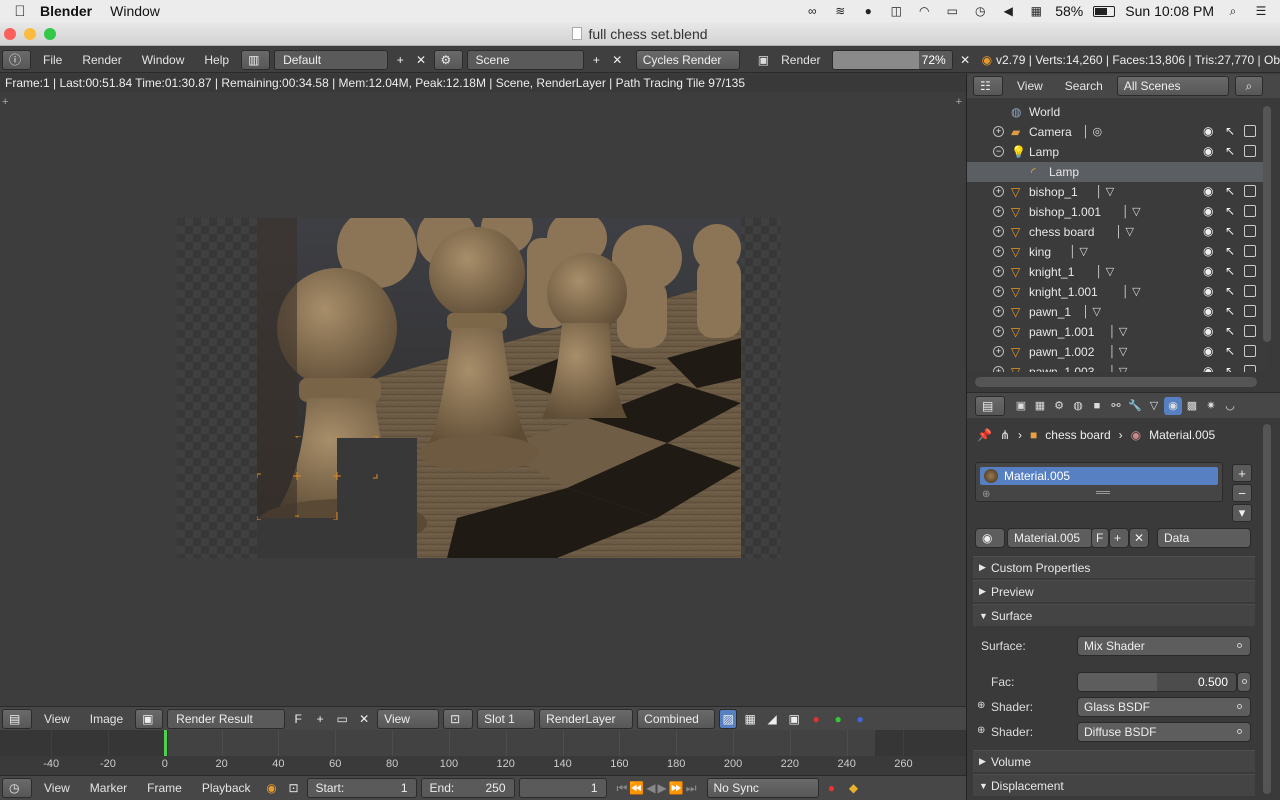  Describe the element at coordinates (1242, 513) in the screenshot. I see `material-slot-menu-button: ▾` at that location.